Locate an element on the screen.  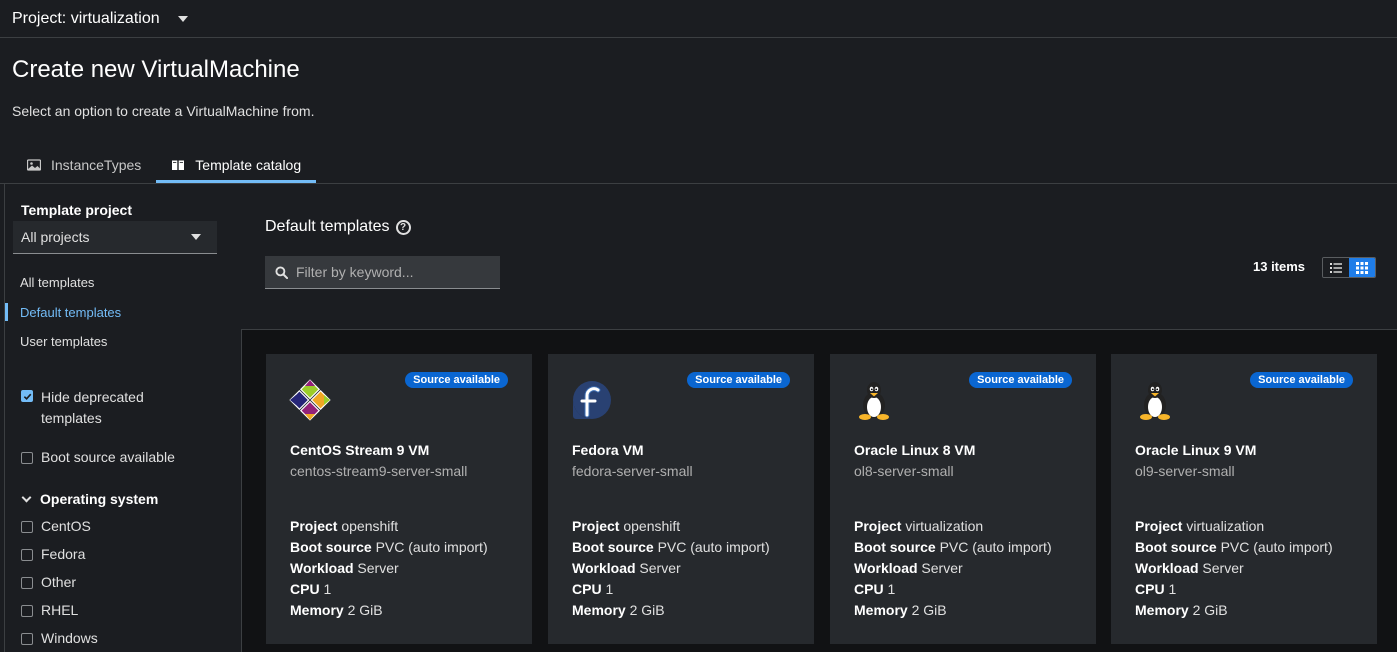
card-prop-project: Project virtualization is located at coordinates (1234, 526).